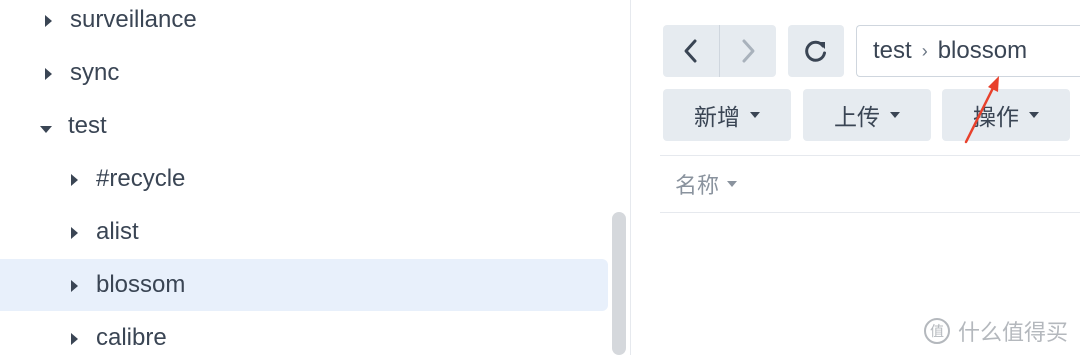 The image size is (1080, 355). I want to click on tree-item-recycle: #recycle, so click(304, 179).